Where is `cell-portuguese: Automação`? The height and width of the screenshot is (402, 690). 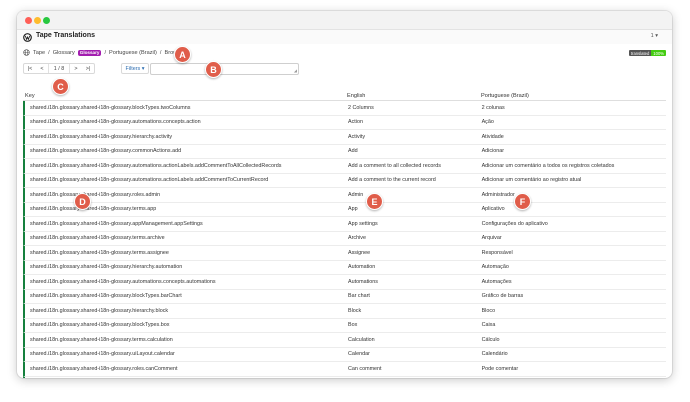 cell-portuguese: Automação is located at coordinates (495, 267).